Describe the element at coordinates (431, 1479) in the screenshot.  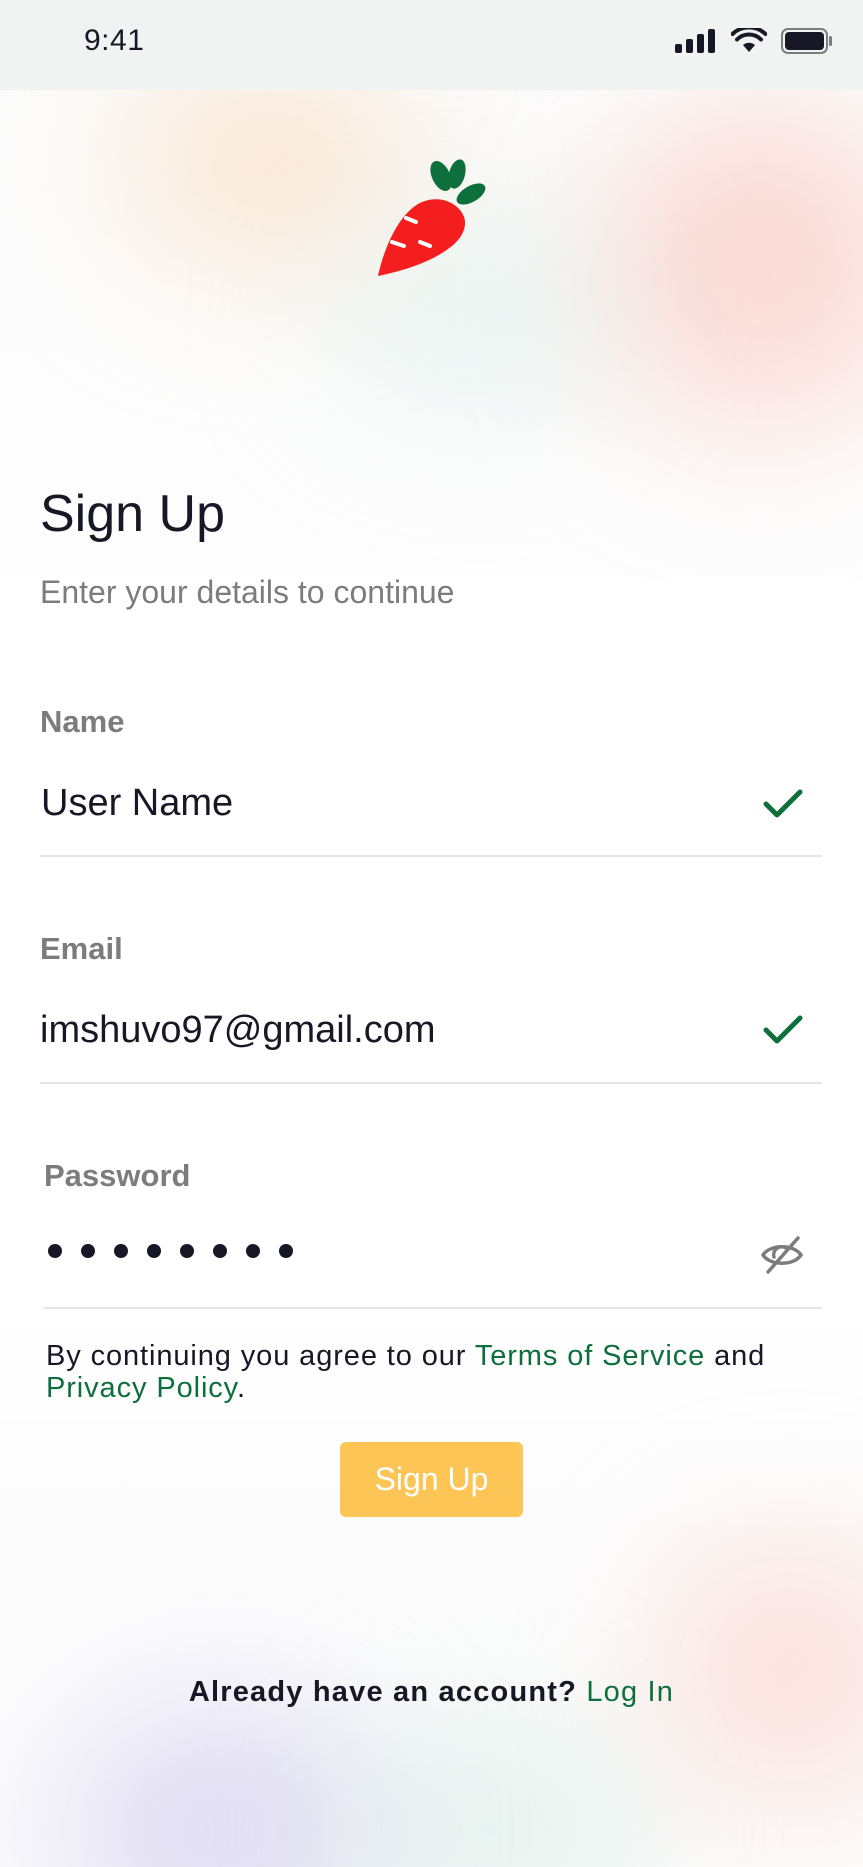
I see `sign-up-button: Sign Up` at that location.